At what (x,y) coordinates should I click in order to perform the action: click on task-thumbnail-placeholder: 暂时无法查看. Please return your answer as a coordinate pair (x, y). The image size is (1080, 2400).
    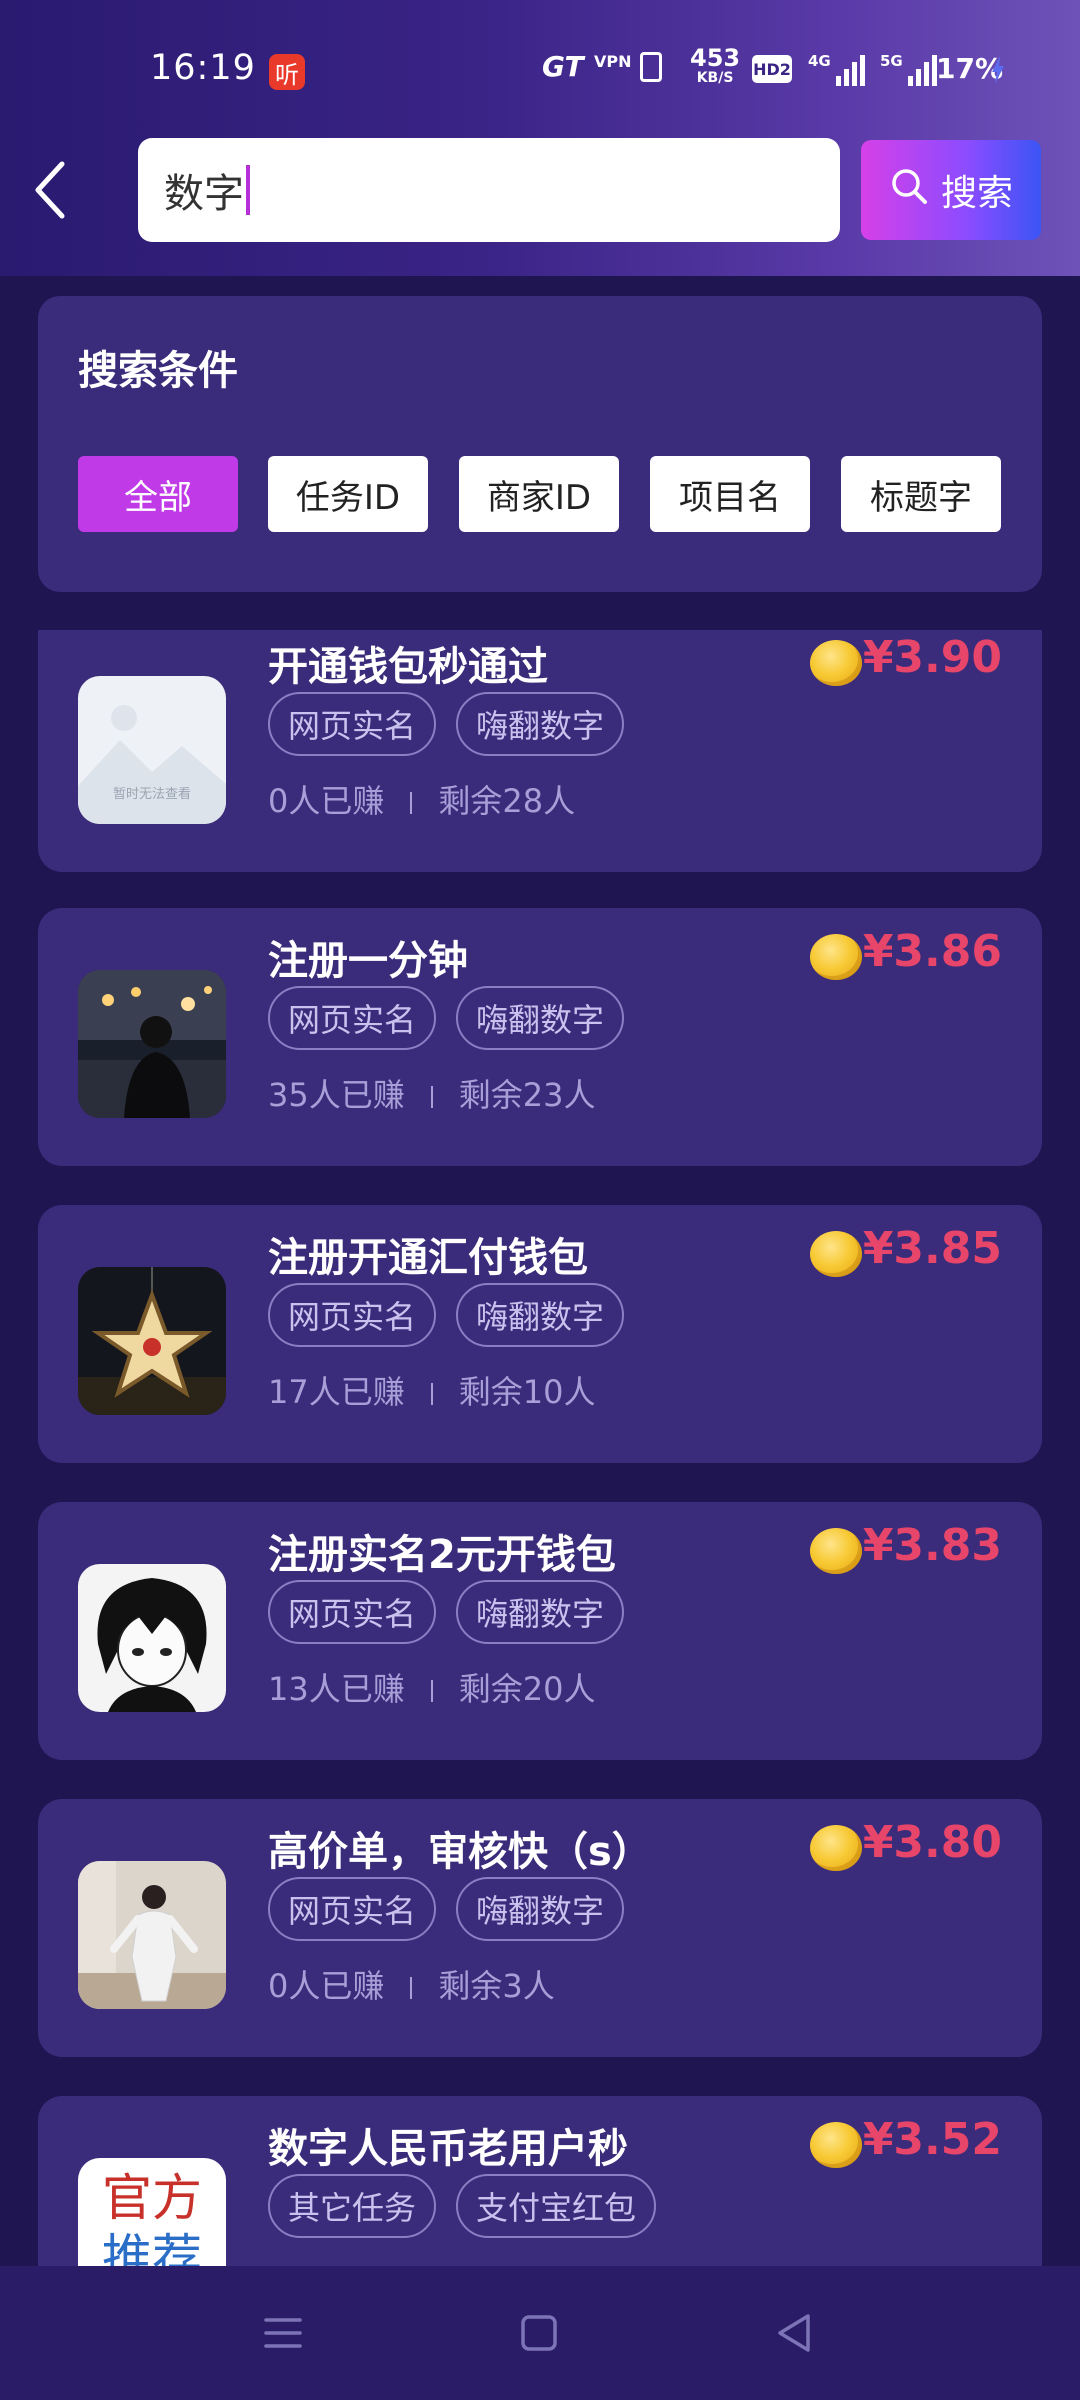
    Looking at the image, I should click on (152, 750).